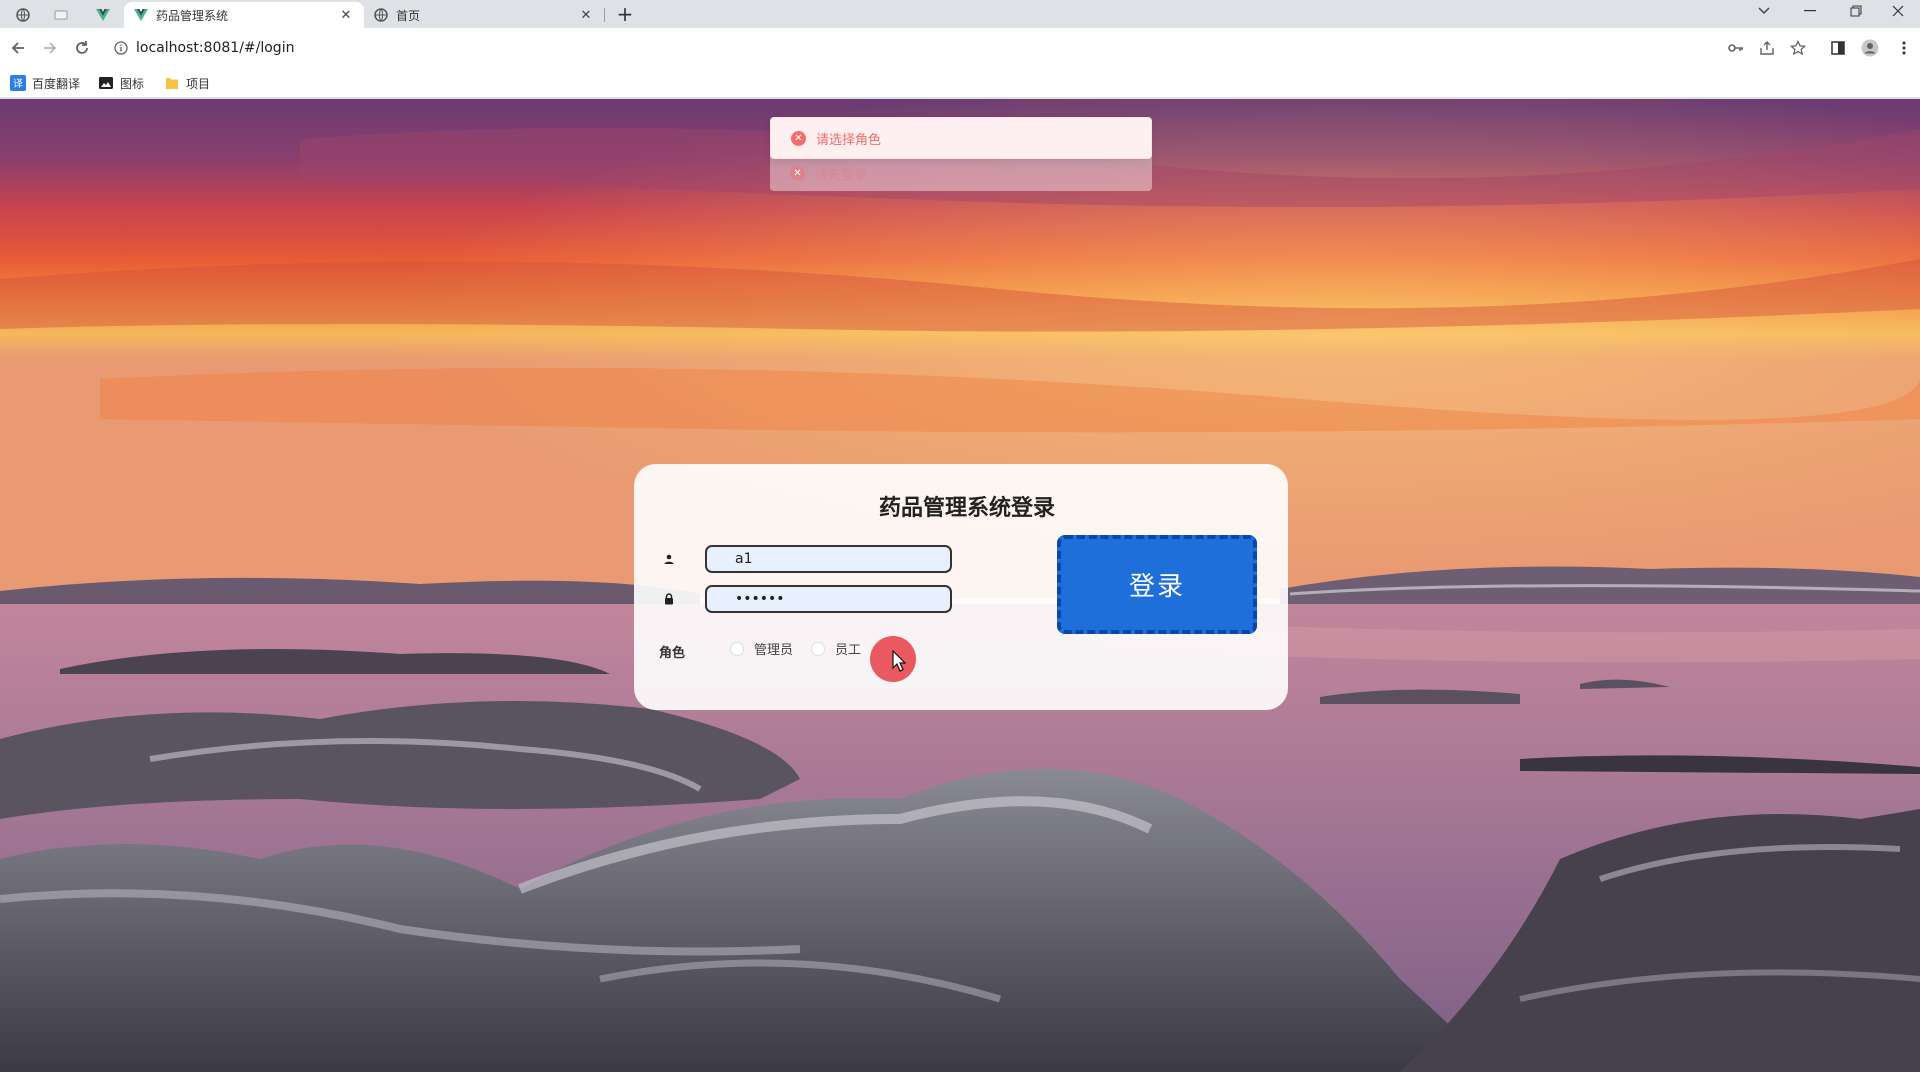 The height and width of the screenshot is (1072, 1920). Describe the element at coordinates (484, 15) in the screenshot. I see `tab-home: 首页 ✕` at that location.